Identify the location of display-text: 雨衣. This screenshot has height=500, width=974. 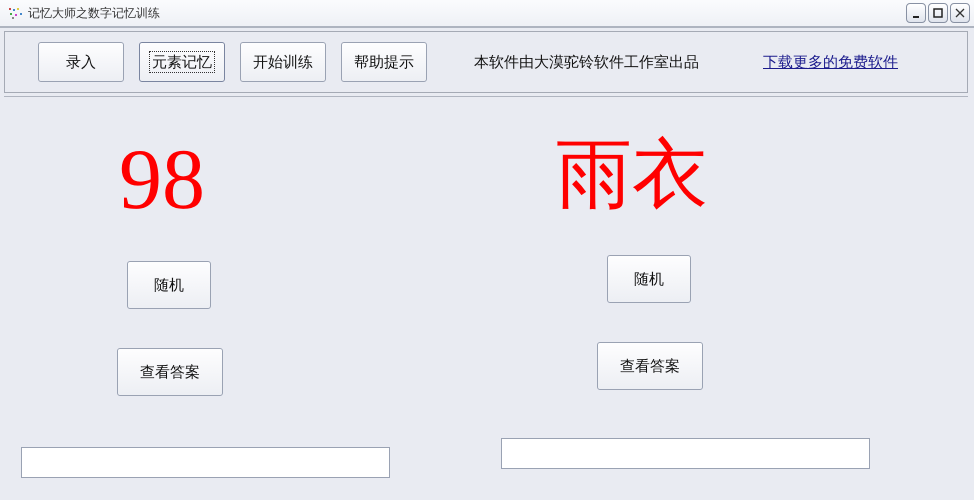
(632, 175).